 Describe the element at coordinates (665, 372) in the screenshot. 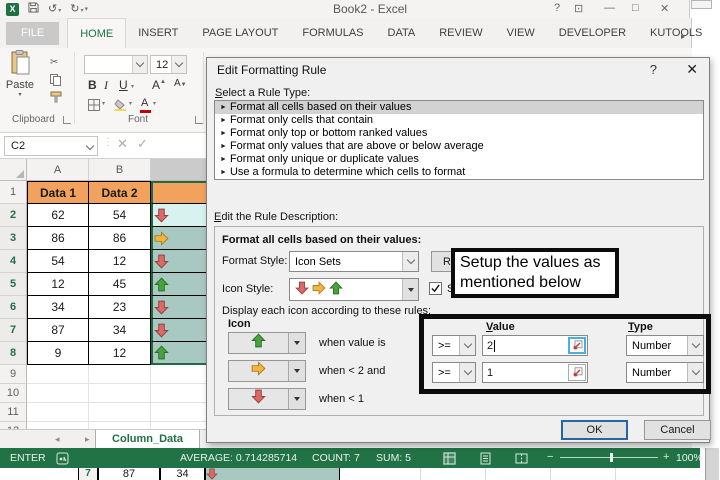

I see `type-select-row-2: Number` at that location.